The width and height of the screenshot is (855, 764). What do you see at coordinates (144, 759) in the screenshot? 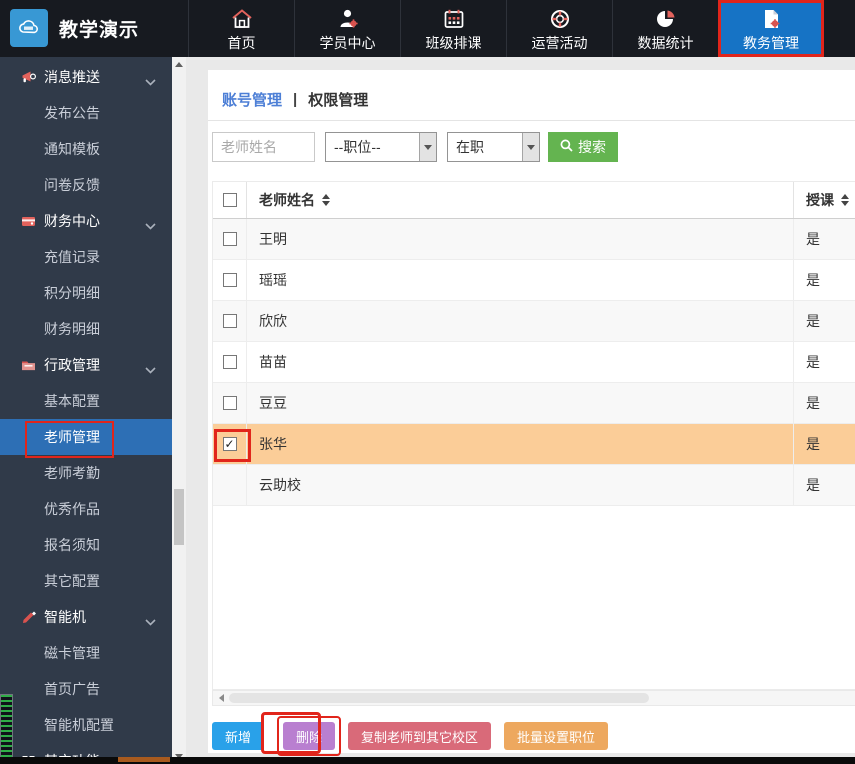
I see `bottom-orange-indicator` at bounding box center [144, 759].